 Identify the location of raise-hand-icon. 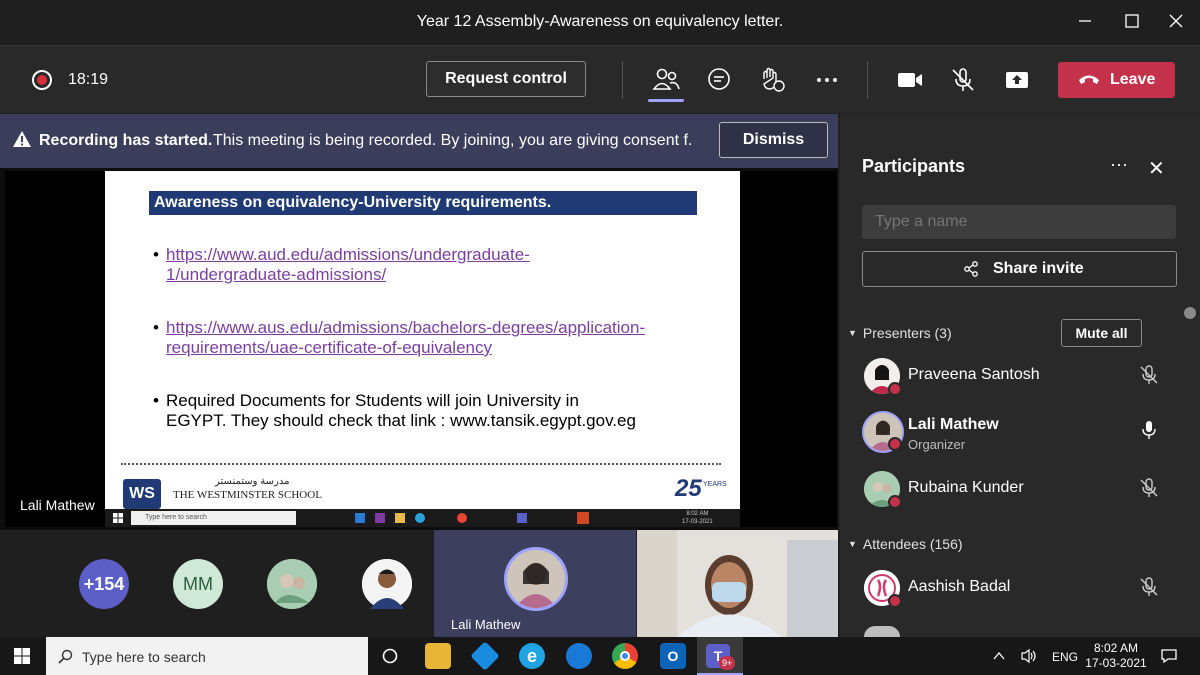
(774, 79).